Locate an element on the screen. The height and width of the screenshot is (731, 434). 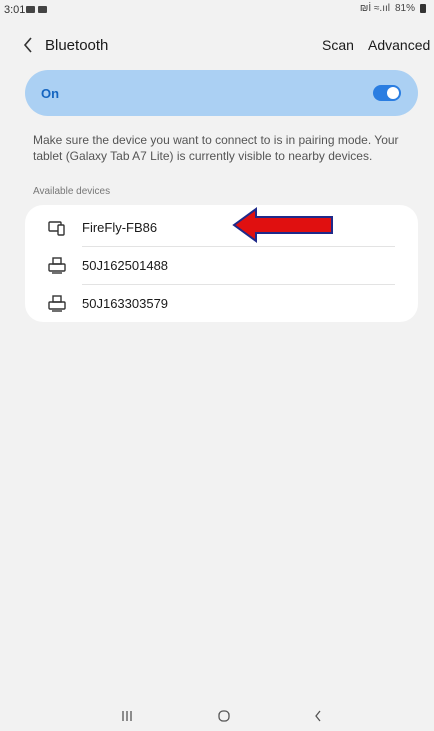
available-devices-label: Available devices is located at coordinates (72, 191).